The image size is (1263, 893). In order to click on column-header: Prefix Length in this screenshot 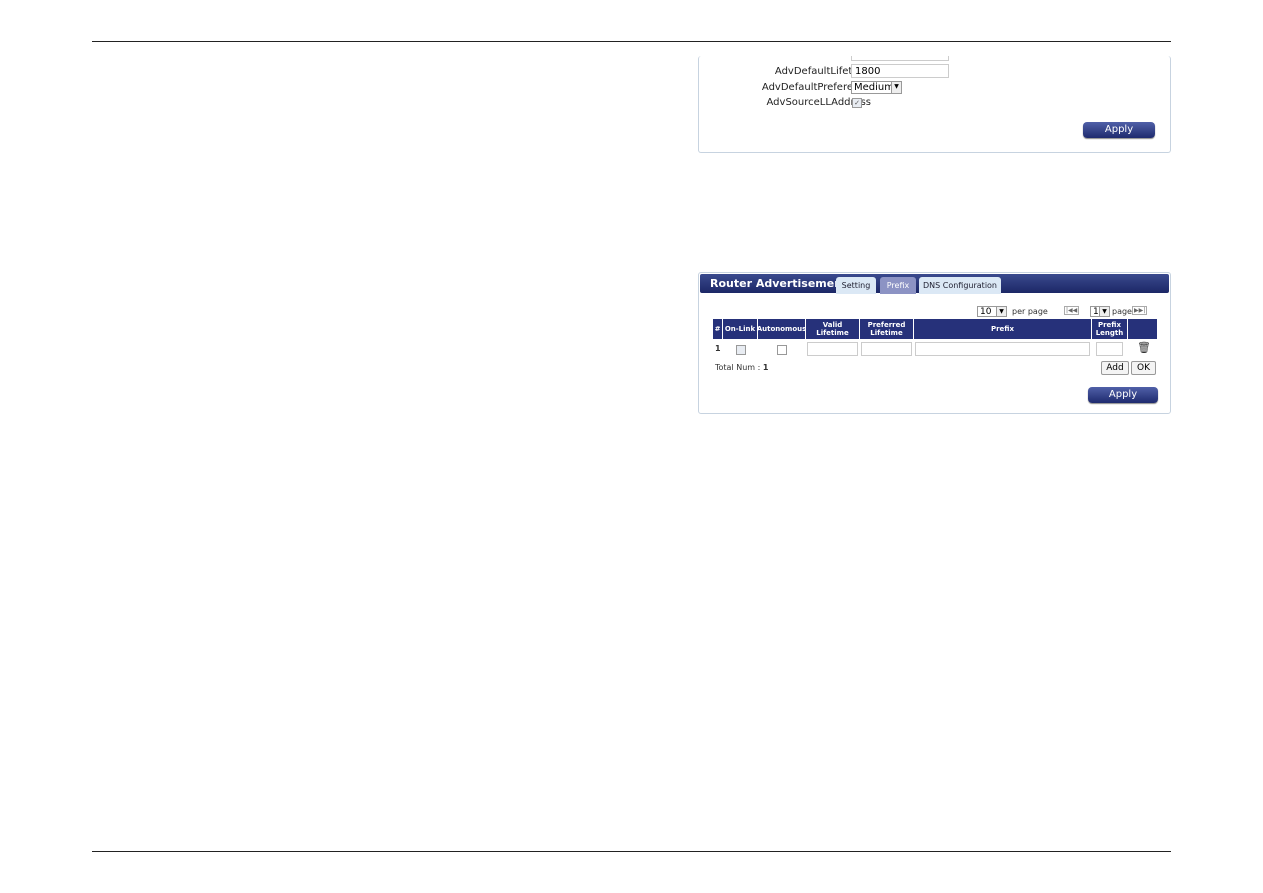, I will do `click(1109, 329)`.